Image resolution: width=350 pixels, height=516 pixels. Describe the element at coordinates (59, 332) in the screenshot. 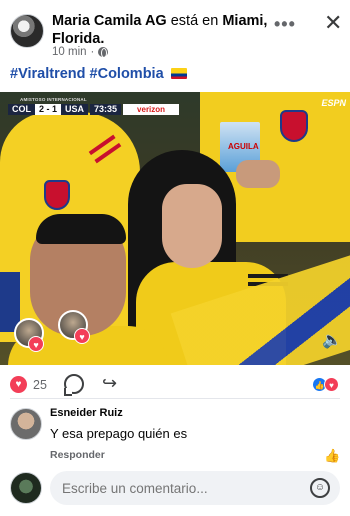

I see `floating-reactions: ♥ ♥` at that location.